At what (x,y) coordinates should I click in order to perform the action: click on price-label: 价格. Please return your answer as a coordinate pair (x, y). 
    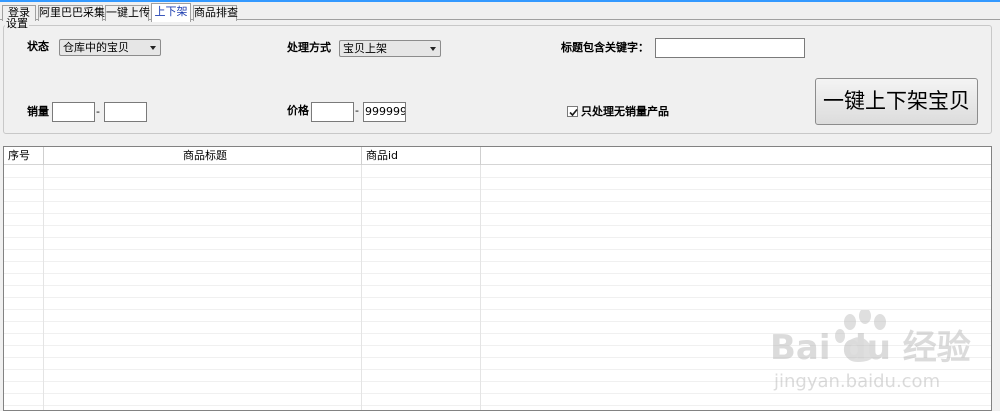
    Looking at the image, I should click on (298, 110).